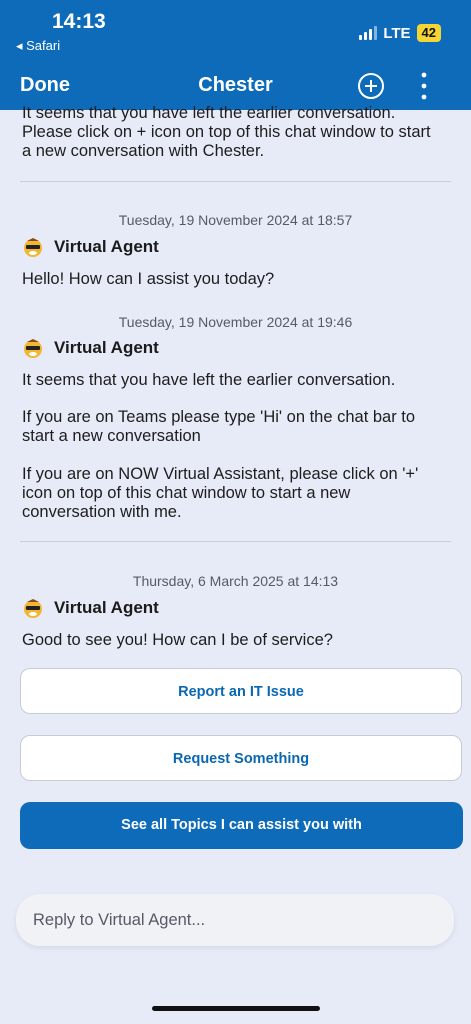 The image size is (471, 1024). I want to click on reply-bar, so click(235, 920).